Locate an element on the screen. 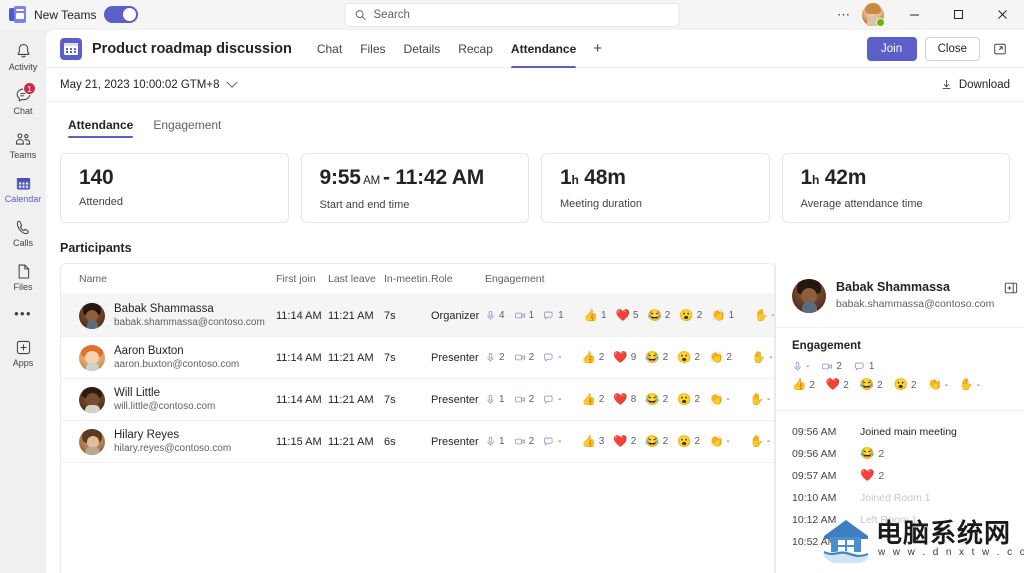 The width and height of the screenshot is (1024, 573). pop-out-button is located at coordinates (1000, 49).